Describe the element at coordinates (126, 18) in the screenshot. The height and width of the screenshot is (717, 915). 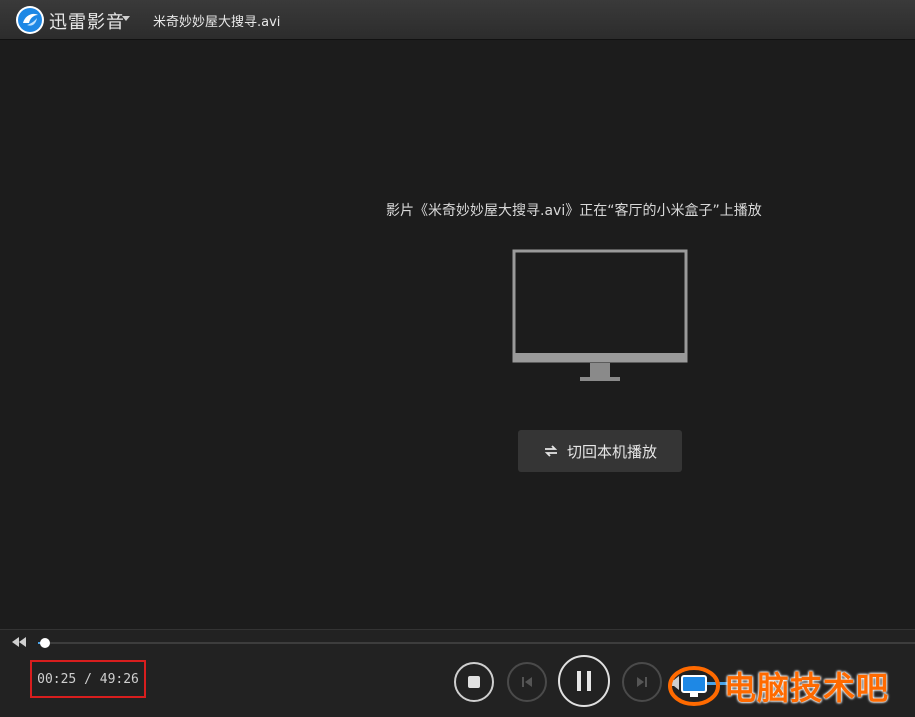
I see `app-menu-caret-icon` at that location.